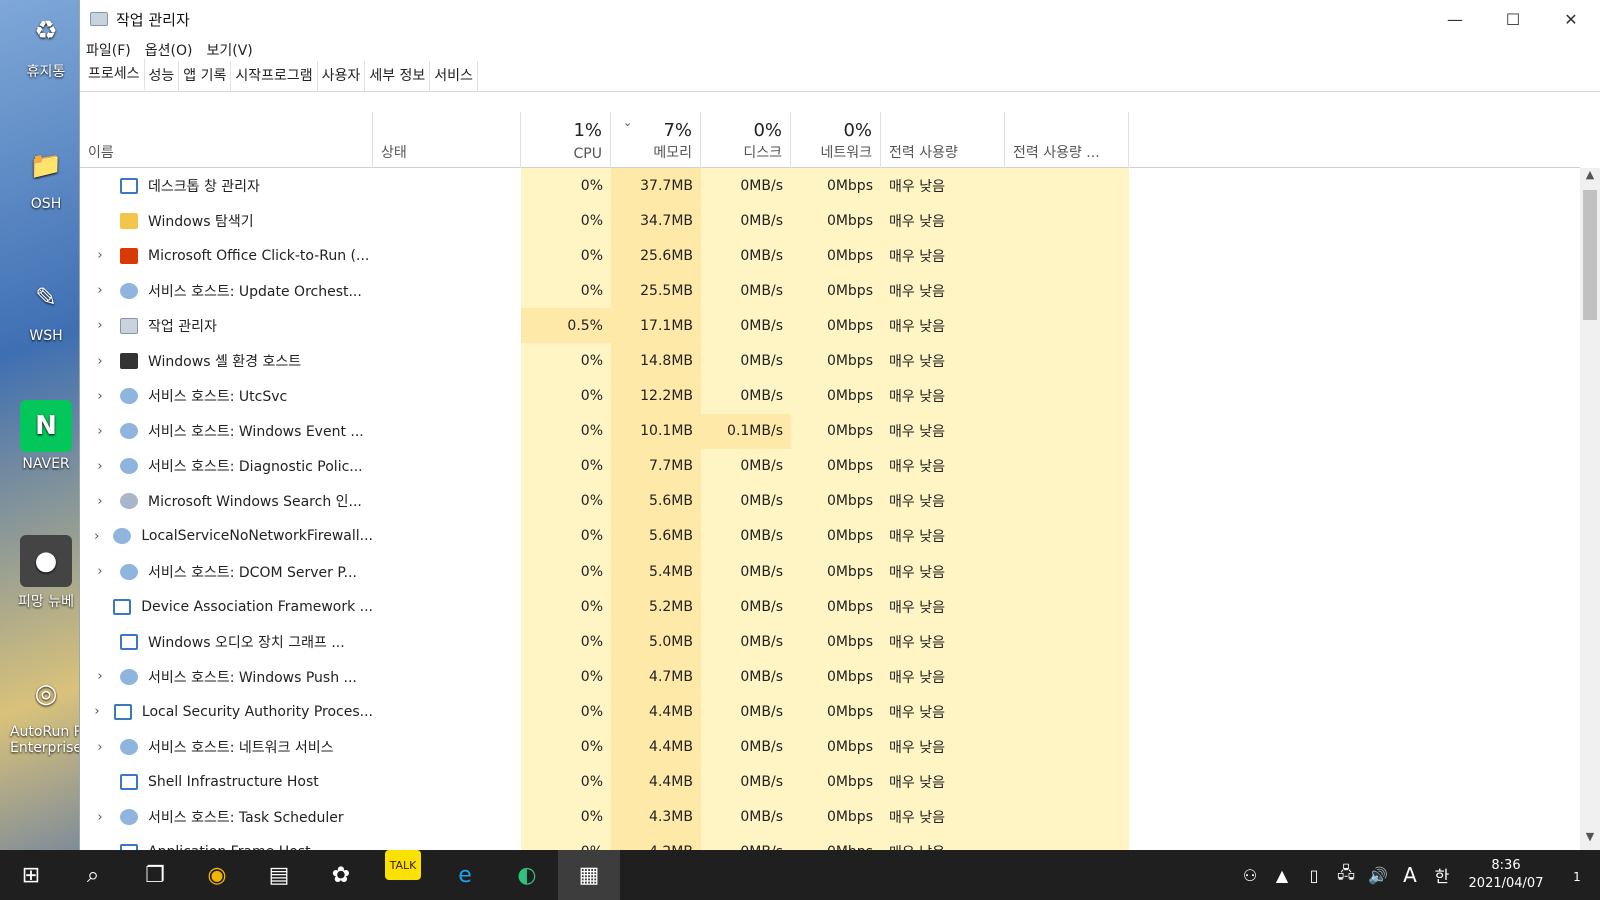 Image resolution: width=1600 pixels, height=900 pixels. What do you see at coordinates (746, 140) in the screenshot?
I see `column-disk: 0% 디스크` at bounding box center [746, 140].